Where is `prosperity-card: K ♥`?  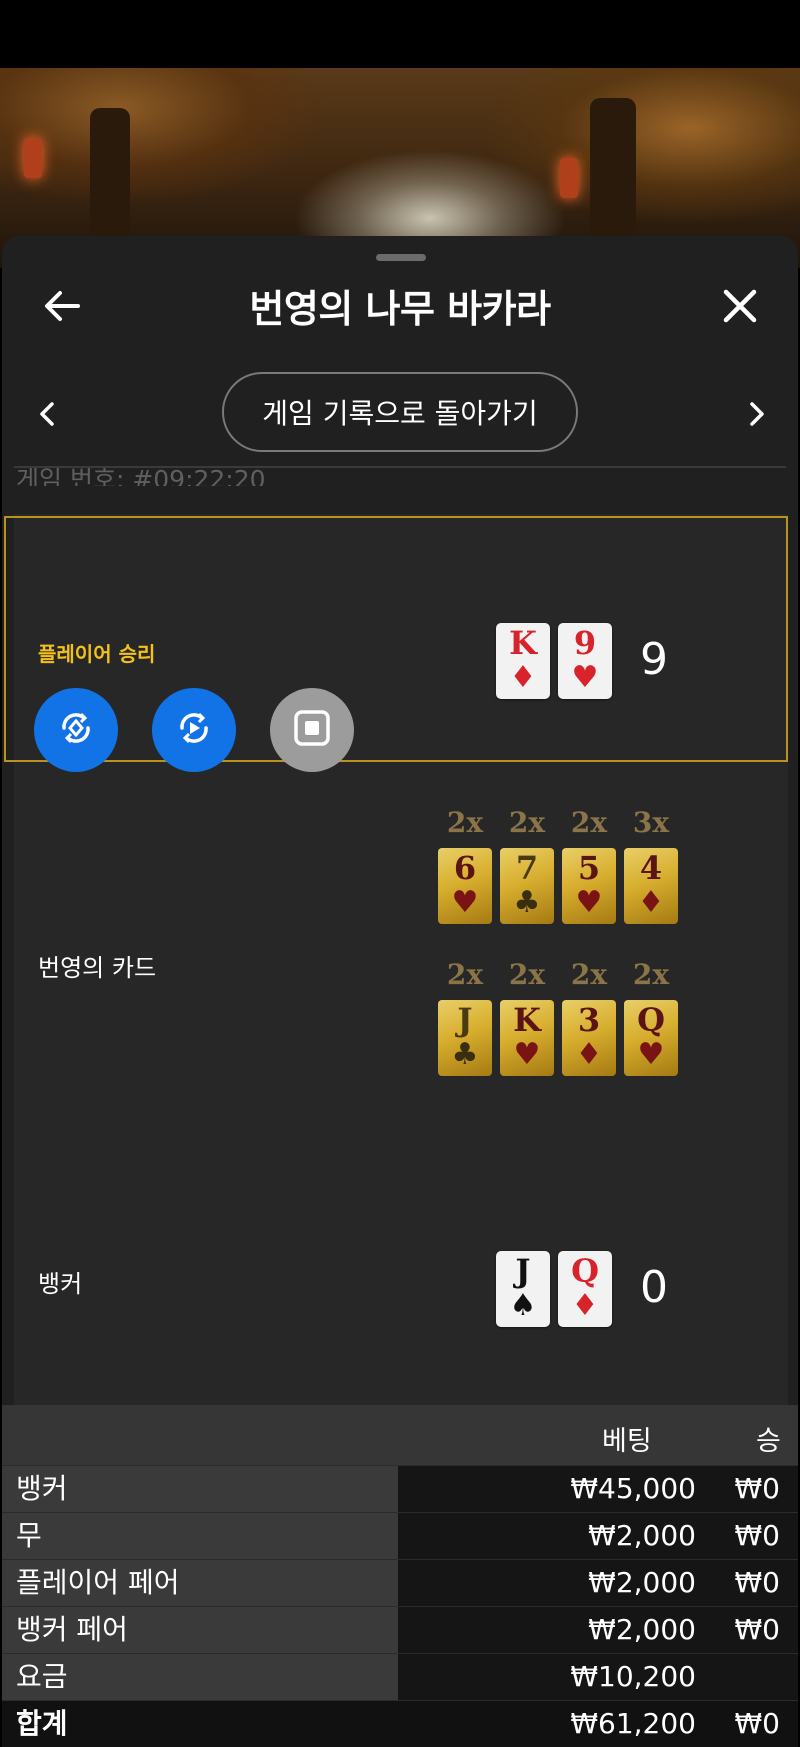
prosperity-card: K ♥ is located at coordinates (527, 1038).